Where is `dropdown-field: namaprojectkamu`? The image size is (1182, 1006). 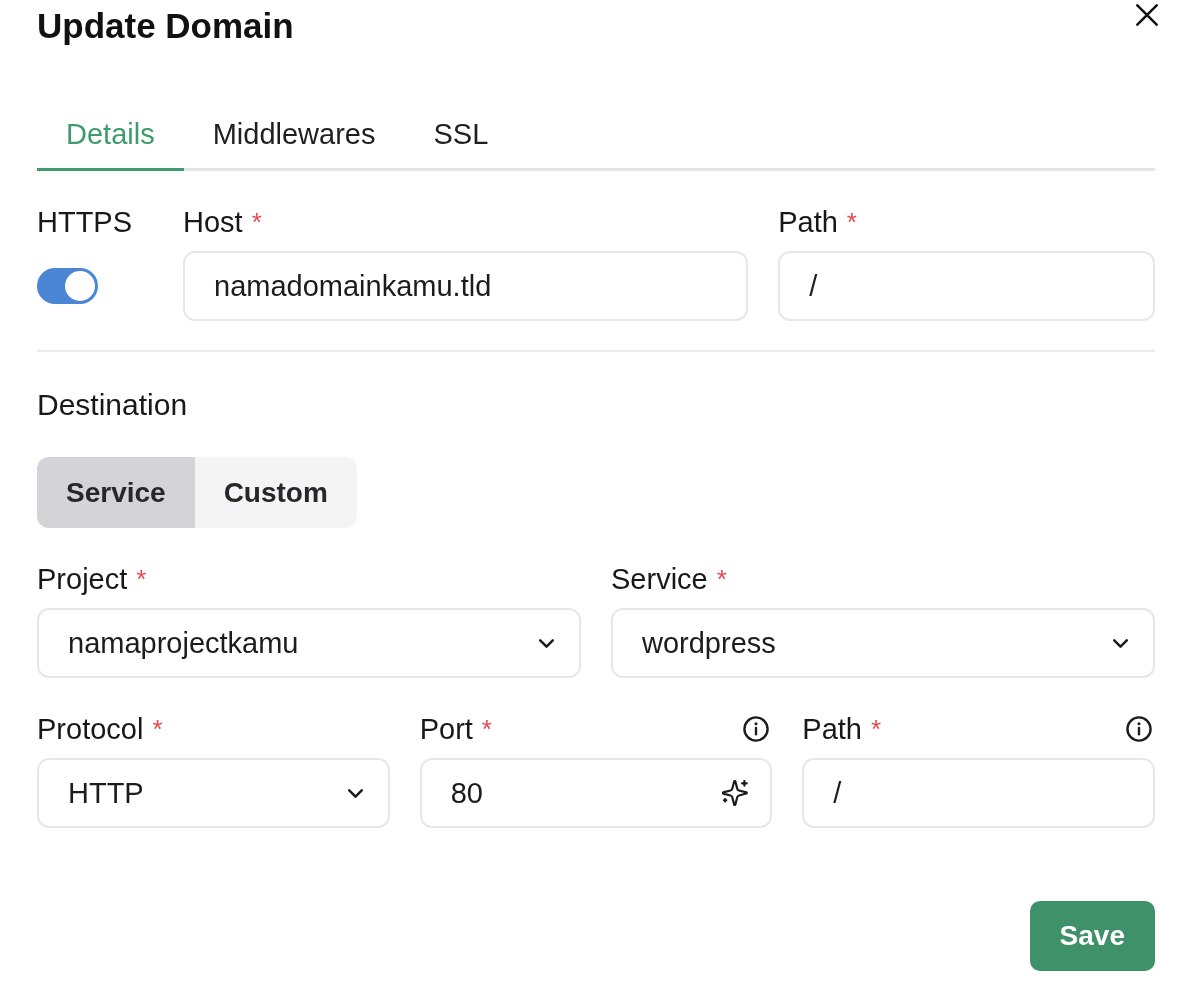 dropdown-field: namaprojectkamu is located at coordinates (309, 643).